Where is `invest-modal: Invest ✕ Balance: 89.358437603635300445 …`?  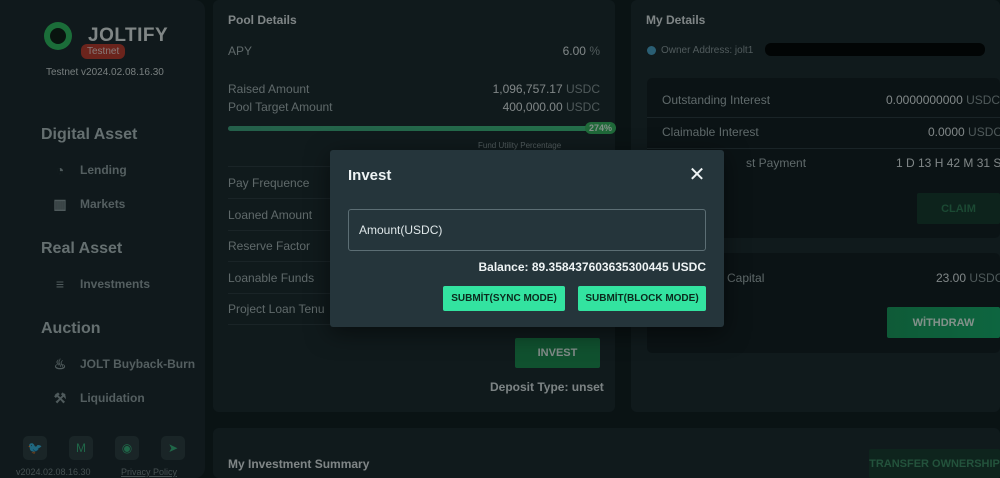 invest-modal: Invest ✕ Balance: 89.358437603635300445 … is located at coordinates (527, 238).